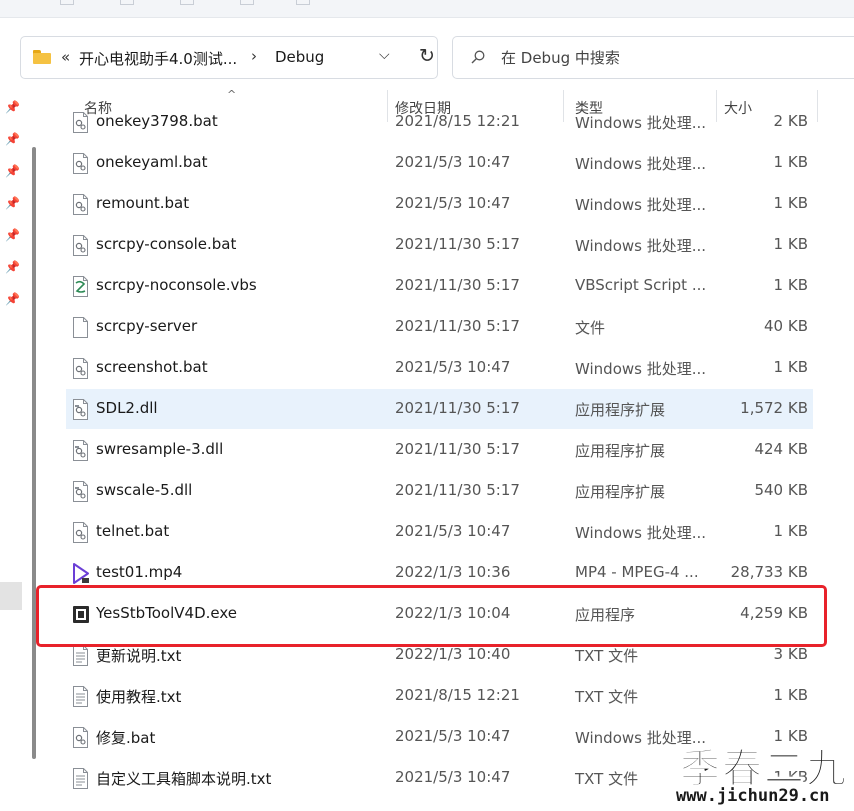 The height and width of the screenshot is (811, 854). Describe the element at coordinates (786, 326) in the screenshot. I see `file-size: 40 KB` at that location.